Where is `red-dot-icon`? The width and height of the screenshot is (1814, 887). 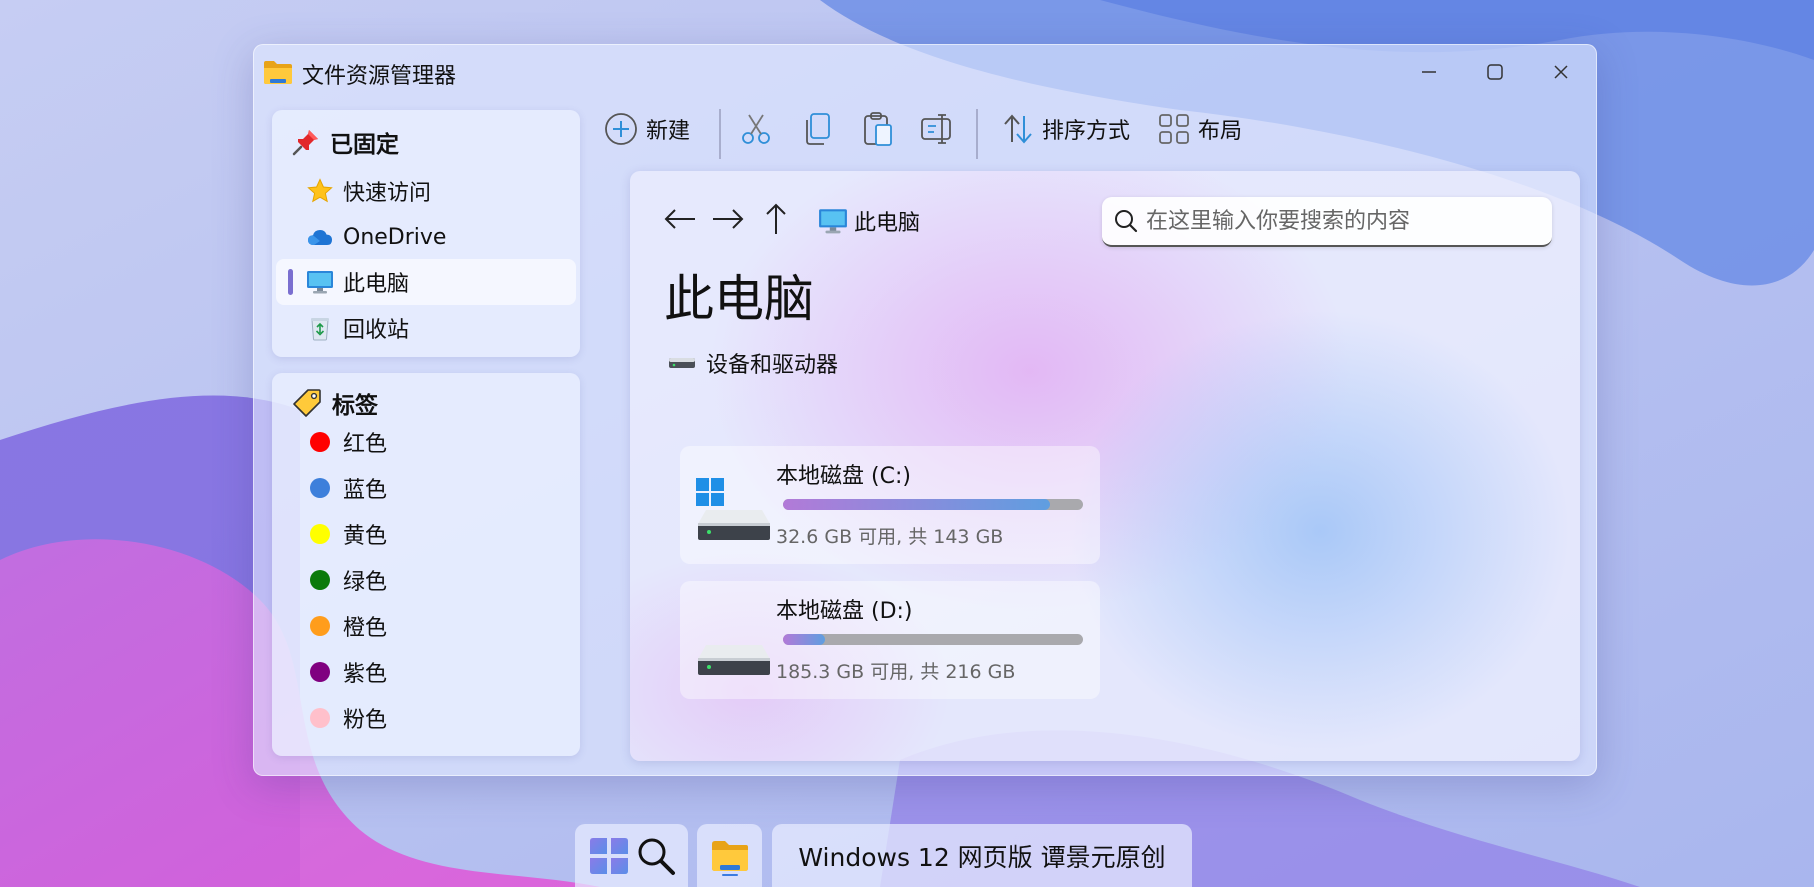
red-dot-icon is located at coordinates (320, 442).